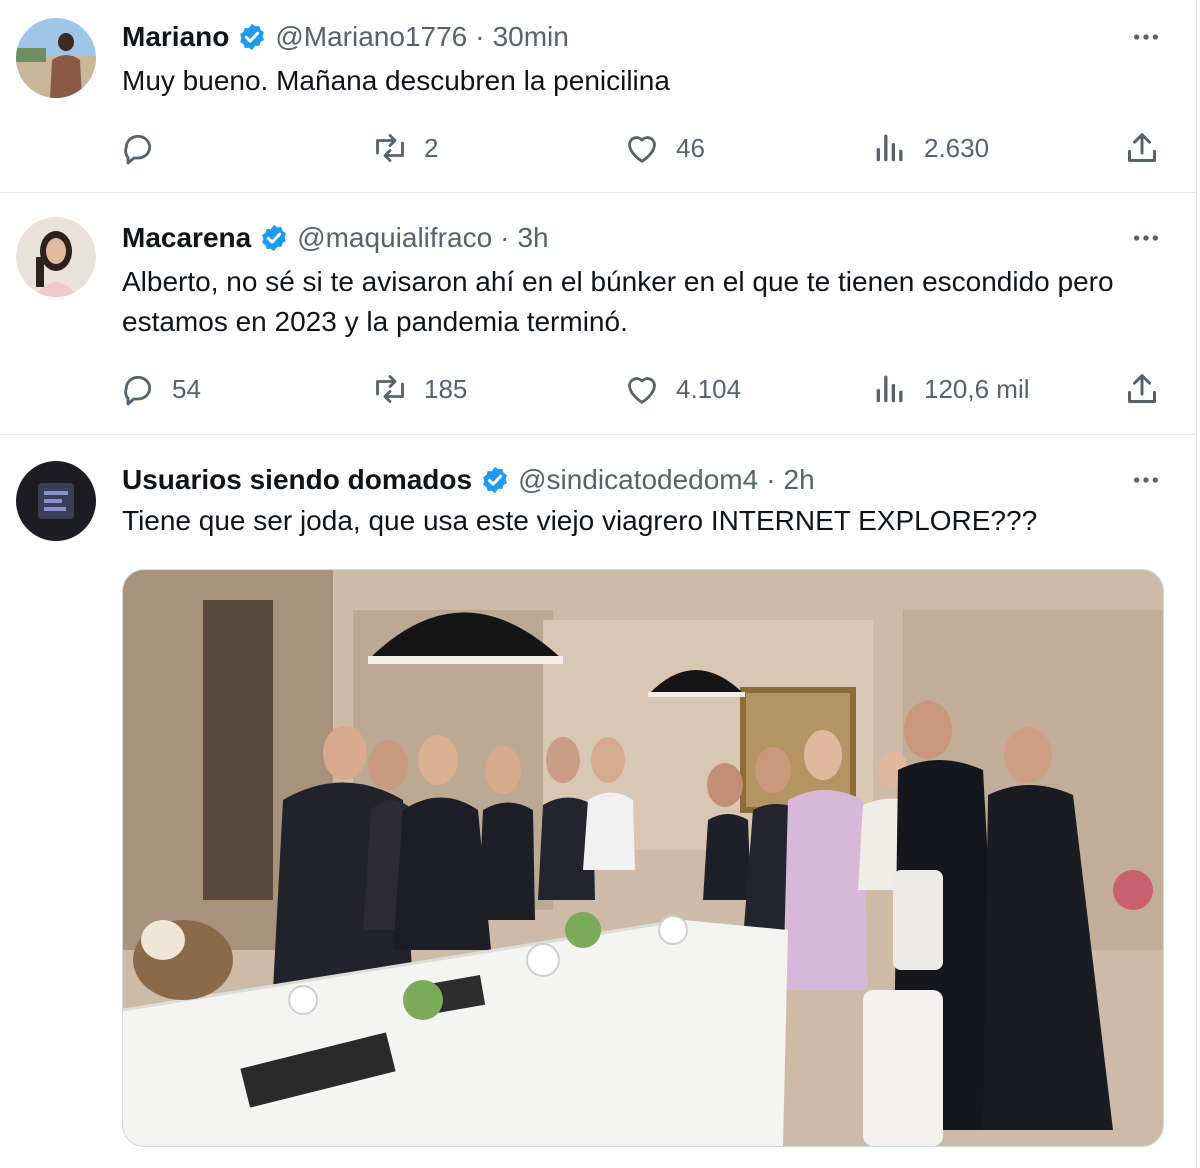  Describe the element at coordinates (709, 388) in the screenshot. I see `like-count: 4.104` at that location.